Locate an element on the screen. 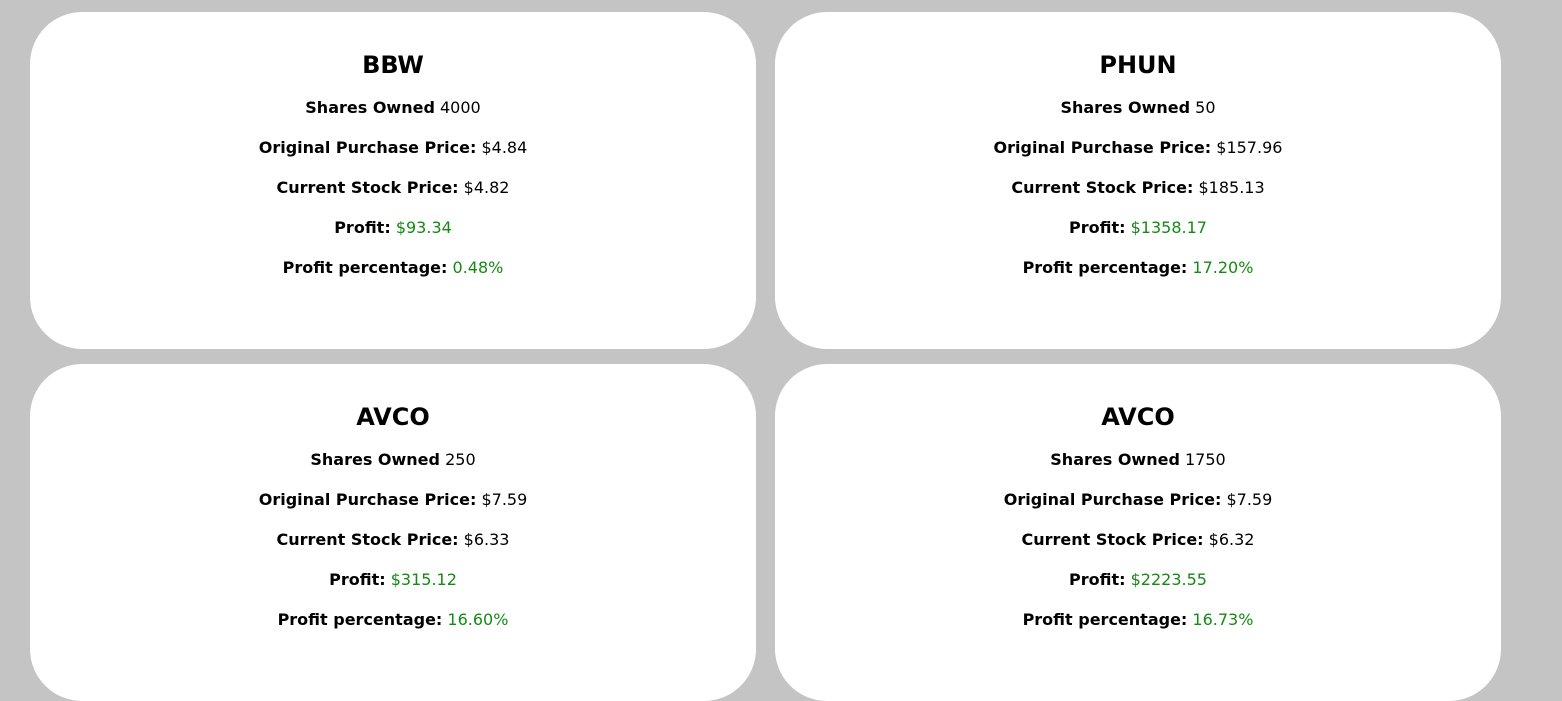 Image resolution: width=1562 pixels, height=701 pixels. original-price-value: $157.96 is located at coordinates (1249, 147).